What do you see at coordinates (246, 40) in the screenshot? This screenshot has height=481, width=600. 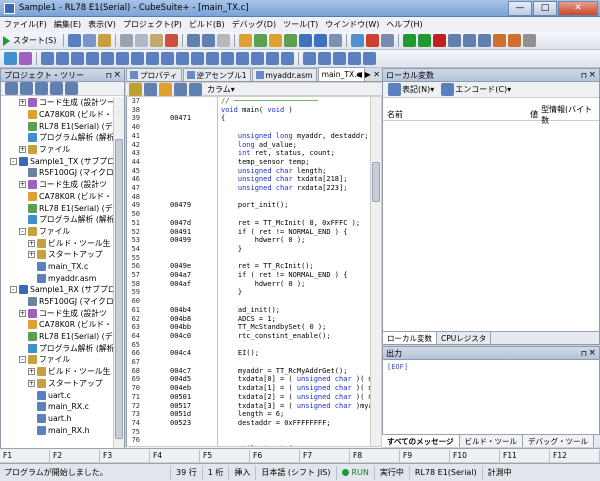 I see `build-icon` at bounding box center [246, 40].